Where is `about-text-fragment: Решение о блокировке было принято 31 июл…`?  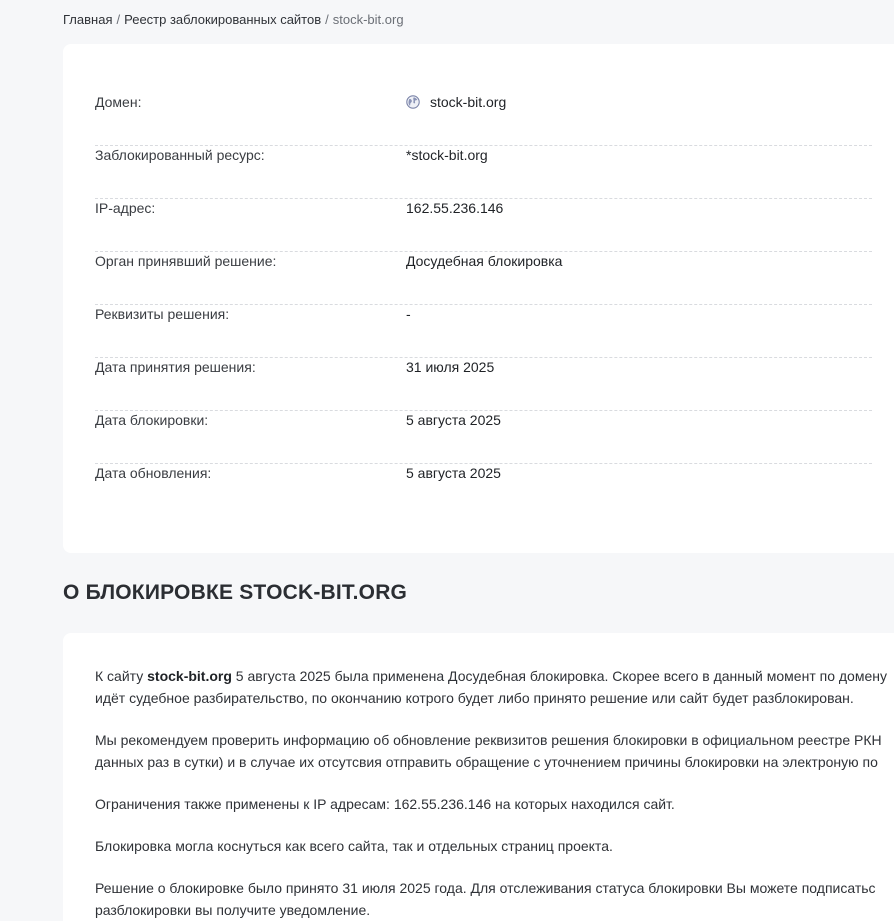
about-text-fragment: Решение о блокировке было принято 31 июл… is located at coordinates (485, 888).